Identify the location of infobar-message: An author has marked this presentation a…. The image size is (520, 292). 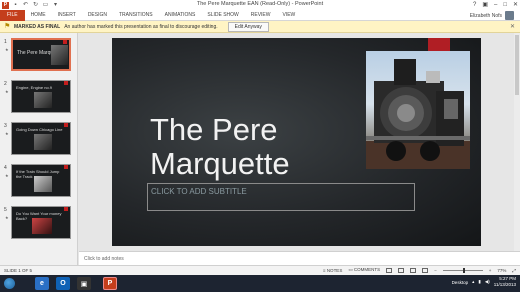
(141, 26).